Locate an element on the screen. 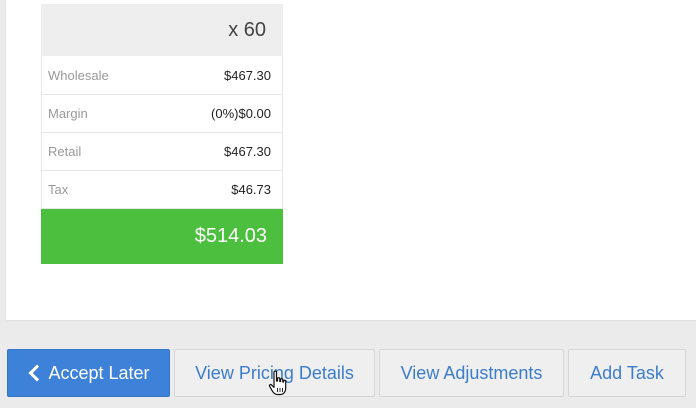  view-adjustments-button: View Adjustments is located at coordinates (471, 373).